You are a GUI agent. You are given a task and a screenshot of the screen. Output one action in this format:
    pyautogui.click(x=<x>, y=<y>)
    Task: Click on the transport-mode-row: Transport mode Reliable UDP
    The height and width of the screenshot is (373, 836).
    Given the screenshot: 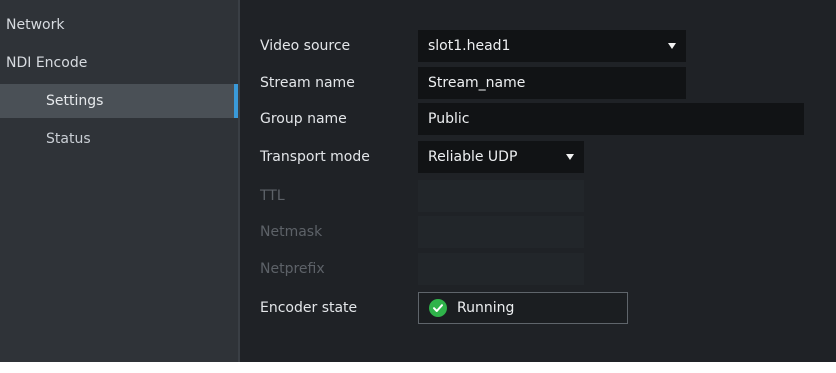 What is the action you would take?
    pyautogui.click(x=422, y=157)
    